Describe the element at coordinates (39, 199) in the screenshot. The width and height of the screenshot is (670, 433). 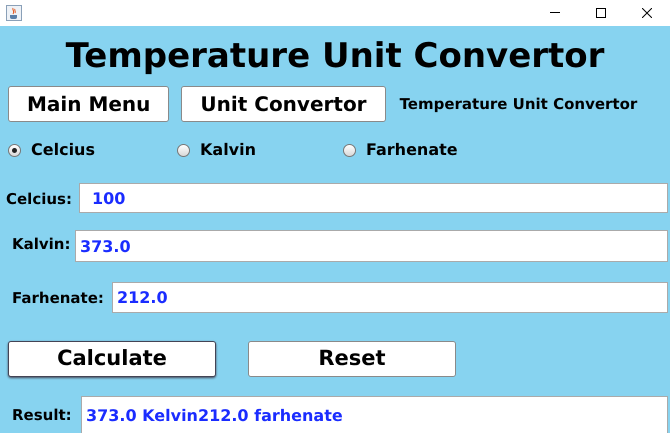
I see `field-label: Celcius:` at that location.